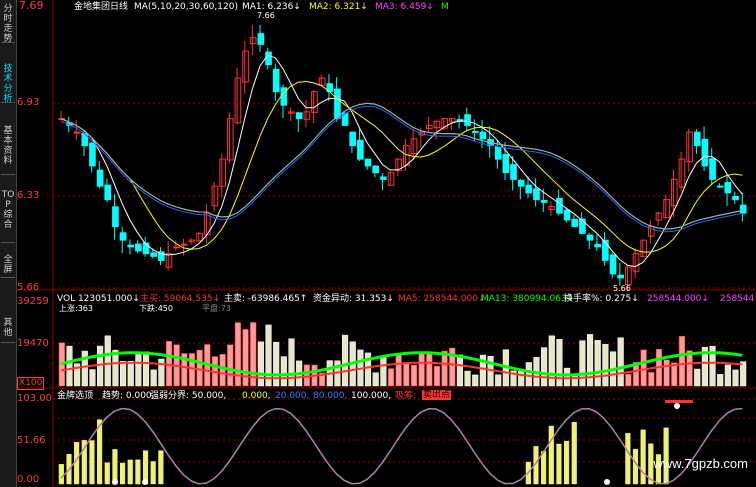 This screenshot has height=487, width=756. Describe the element at coordinates (180, 299) in the screenshot. I see `main-buy: 主买: 59064.535↓` at that location.